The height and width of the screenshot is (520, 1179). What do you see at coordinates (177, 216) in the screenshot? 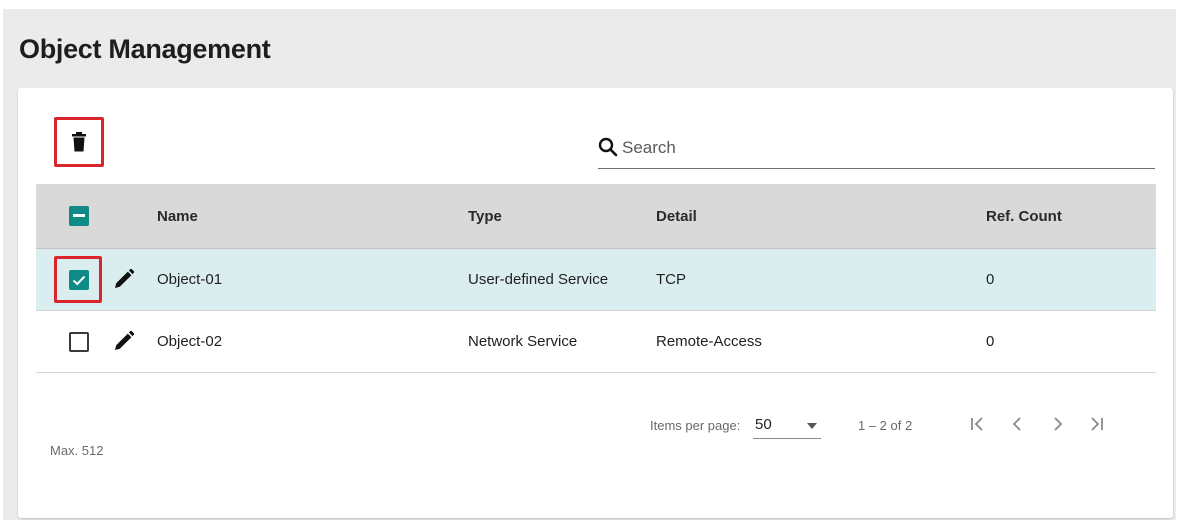
I see `column-header-name: Name` at bounding box center [177, 216].